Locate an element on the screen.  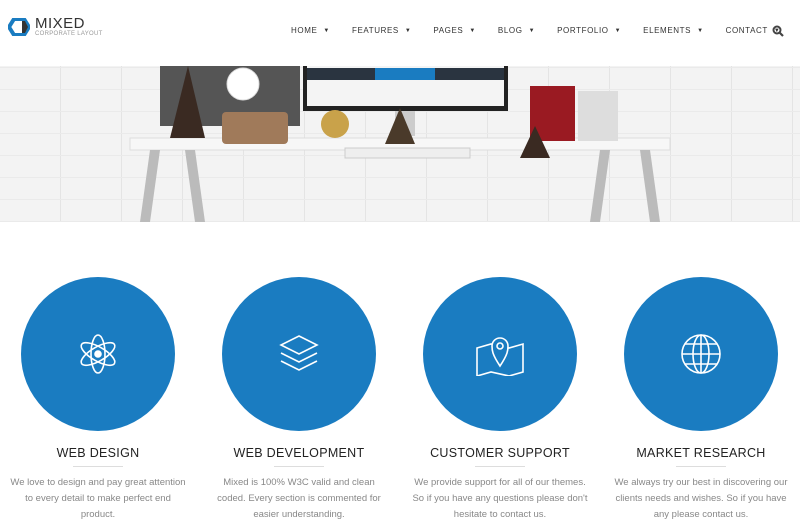
nav-label: BLOG is located at coordinates (510, 30).